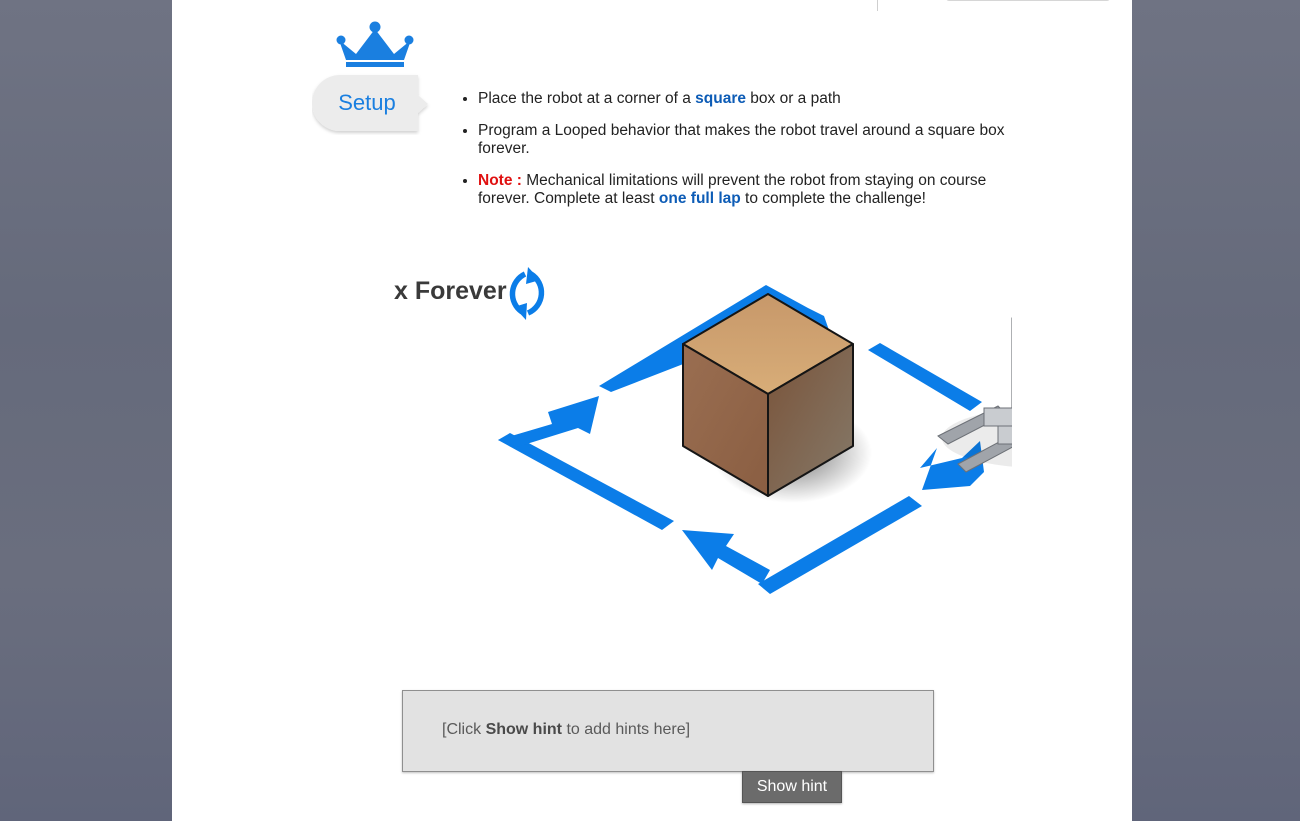 The width and height of the screenshot is (1300, 821). What do you see at coordinates (793, 98) in the screenshot?
I see `instruction-text: box or a path` at bounding box center [793, 98].